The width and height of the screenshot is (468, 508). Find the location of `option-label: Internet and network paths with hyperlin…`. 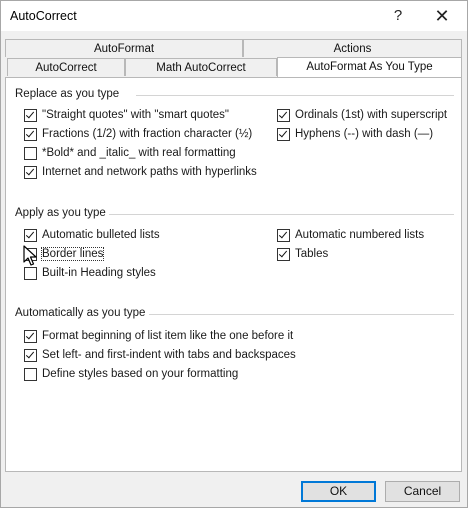

option-label: Internet and network paths with hyperlin… is located at coordinates (149, 172).